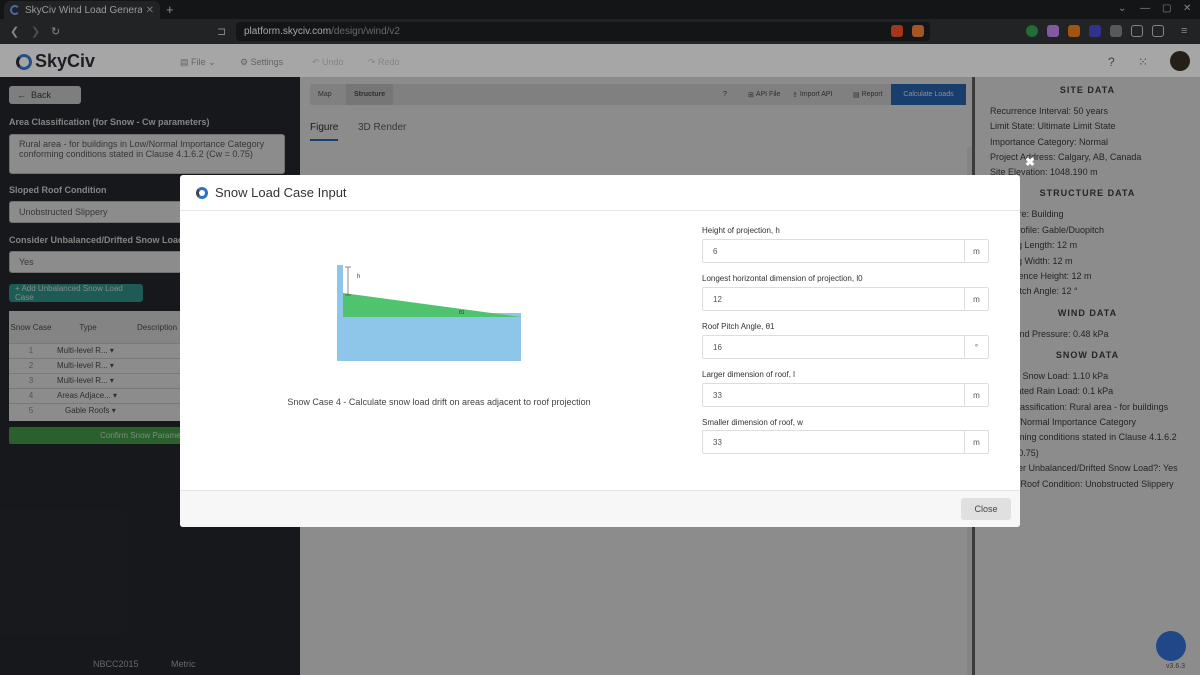 This screenshot has width=1200, height=675. I want to click on modal-backdrop-top, so click(600, 38).